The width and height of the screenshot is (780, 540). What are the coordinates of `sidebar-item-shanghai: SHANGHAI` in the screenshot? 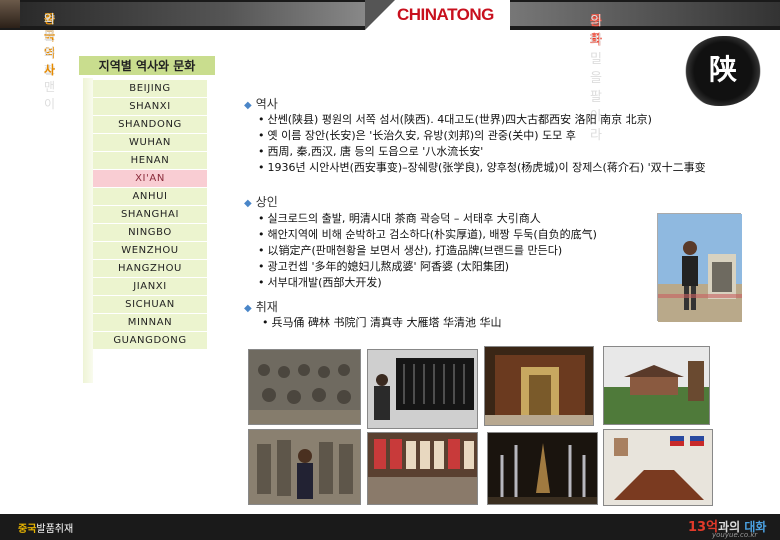 It's located at (150, 214).